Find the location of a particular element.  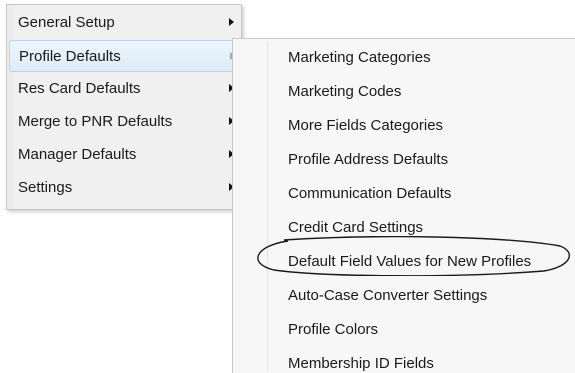

submenu-item-label: More Fields Categories is located at coordinates (366, 125).